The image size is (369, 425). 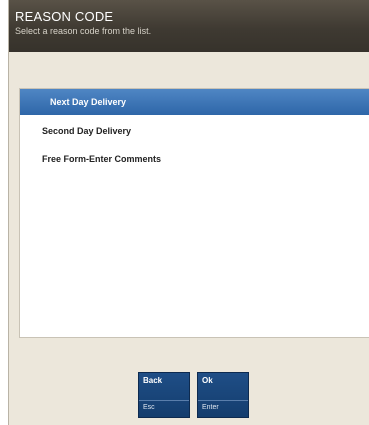 I want to click on list-item: Free Form-Enter Comments, so click(x=194, y=159).